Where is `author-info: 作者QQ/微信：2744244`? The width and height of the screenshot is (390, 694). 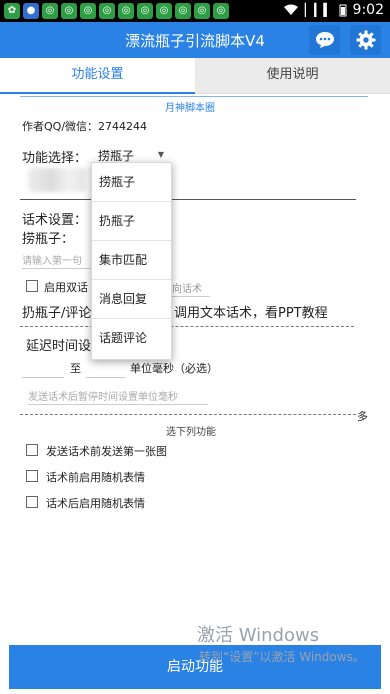
author-info: 作者QQ/微信：2744244 is located at coordinates (85, 126).